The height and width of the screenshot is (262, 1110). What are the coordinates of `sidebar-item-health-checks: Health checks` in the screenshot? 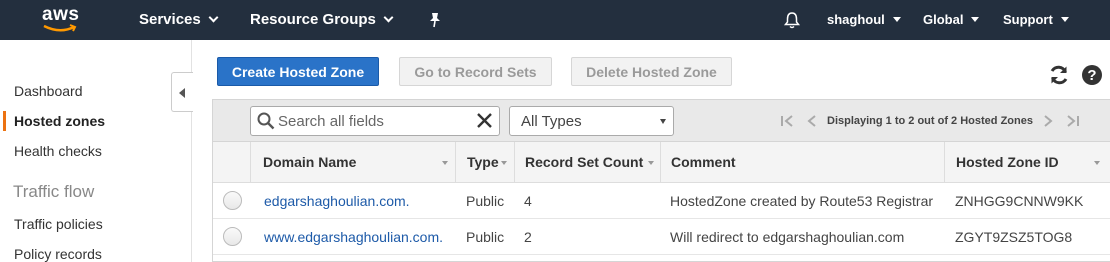 It's located at (58, 151).